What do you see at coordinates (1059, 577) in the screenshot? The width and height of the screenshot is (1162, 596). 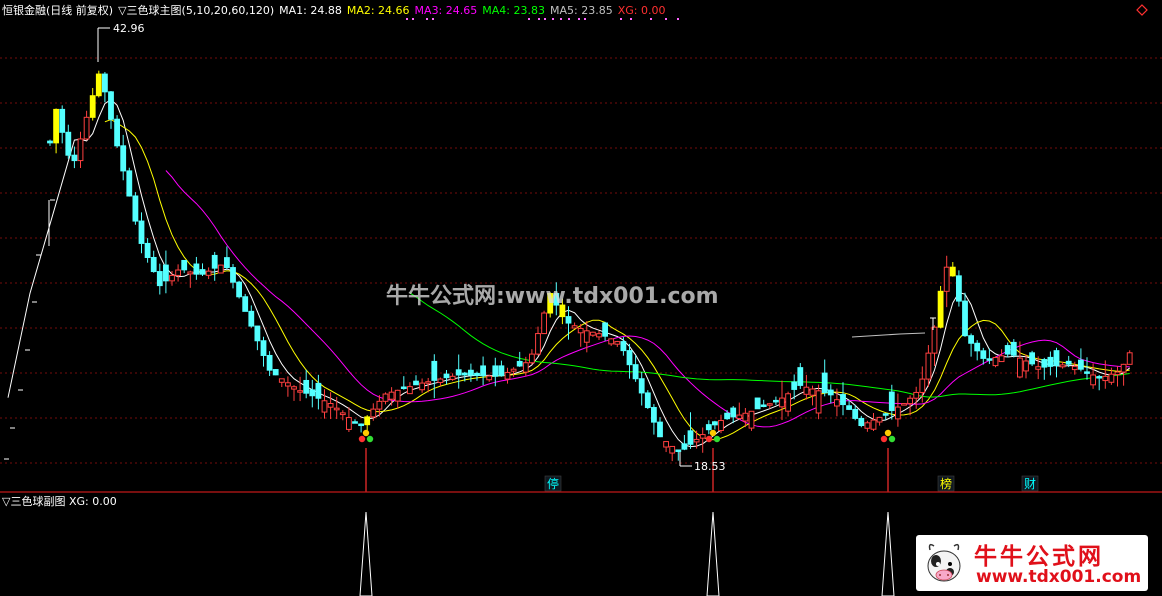 I see `logo-text-bottom: www.tdx001.com` at bounding box center [1059, 577].